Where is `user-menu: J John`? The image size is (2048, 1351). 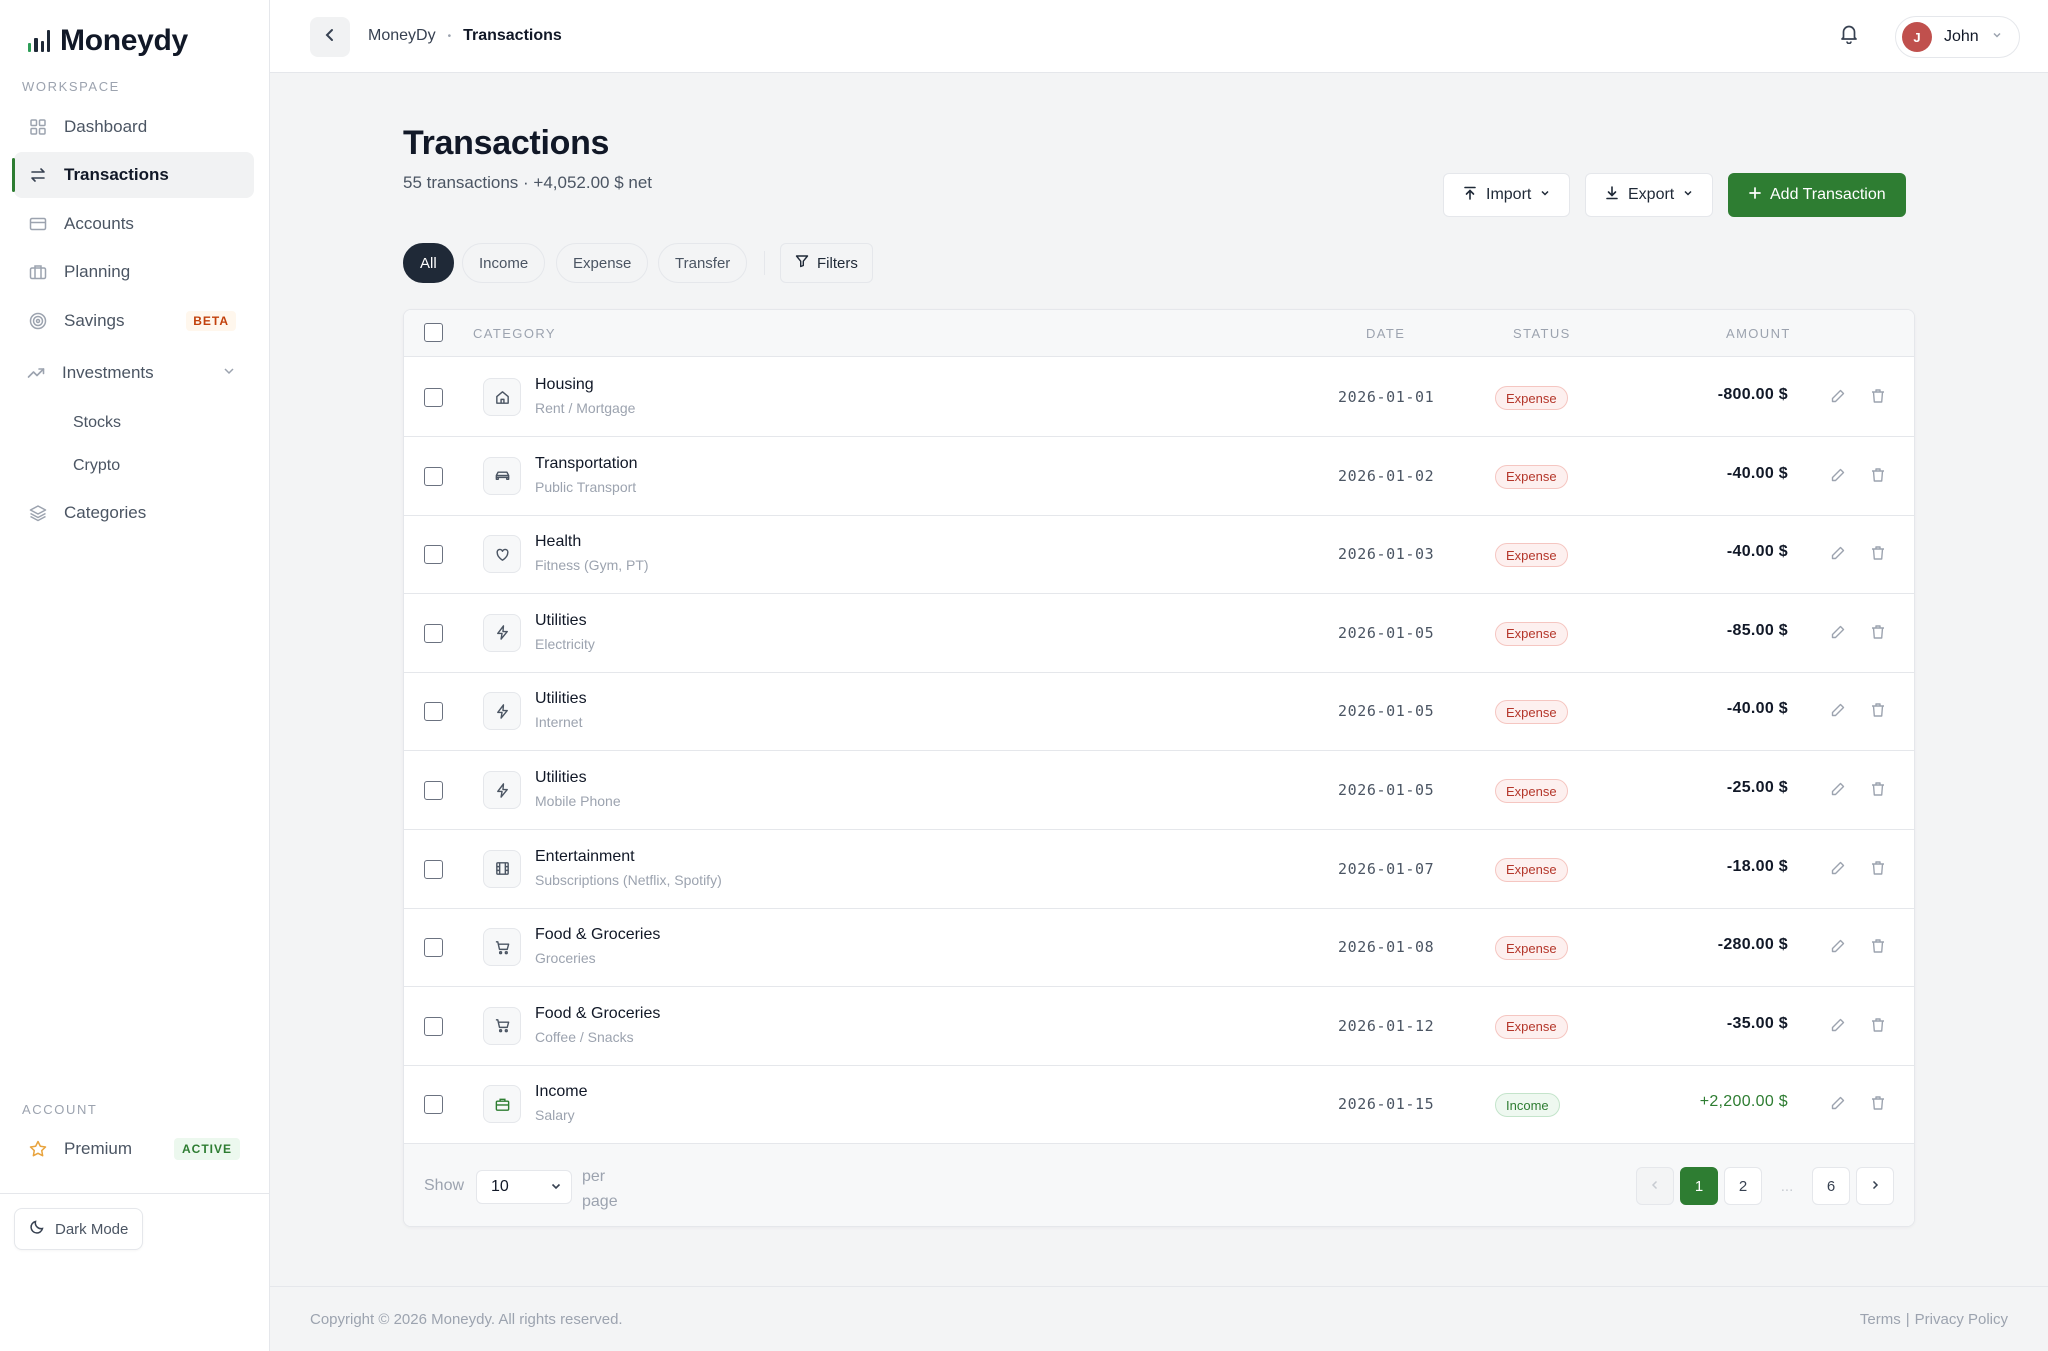 user-menu: J John is located at coordinates (1957, 37).